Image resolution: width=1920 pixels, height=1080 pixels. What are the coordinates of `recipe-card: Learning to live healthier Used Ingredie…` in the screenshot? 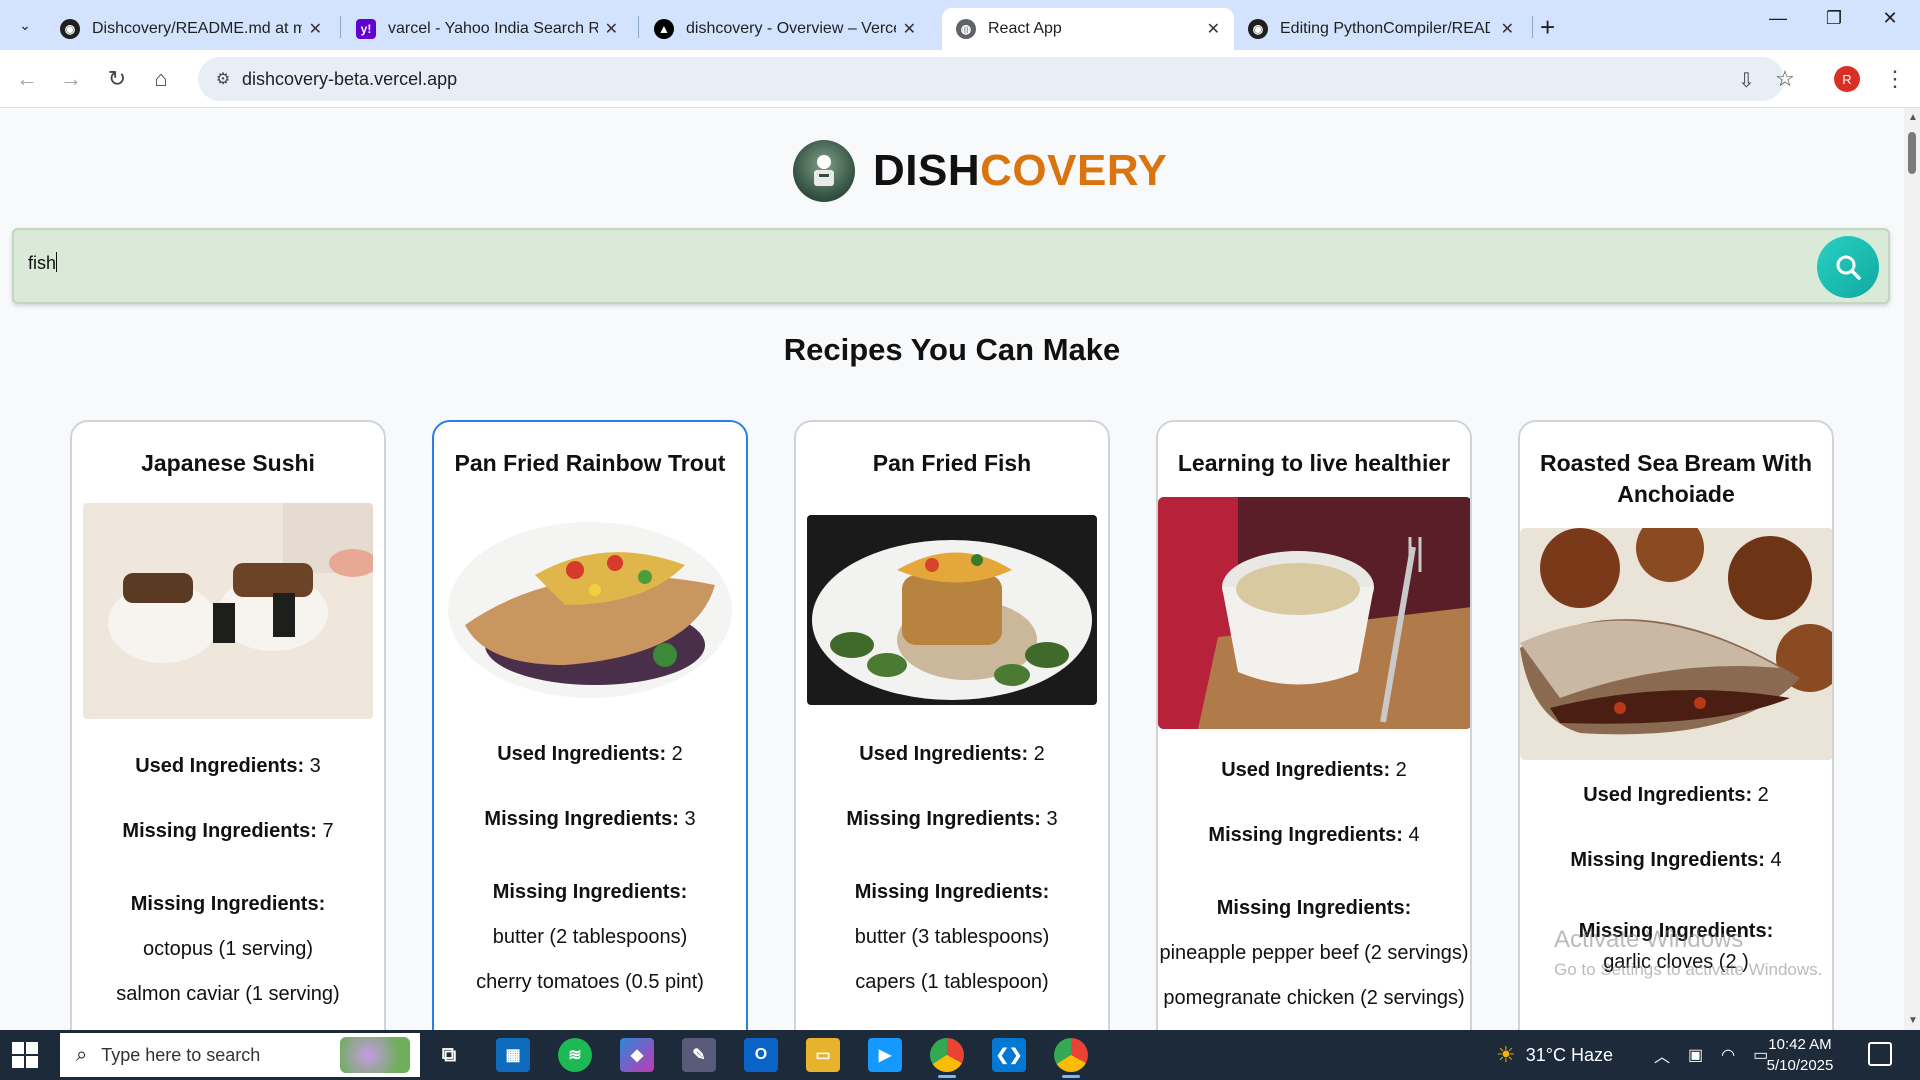 It's located at (1314, 725).